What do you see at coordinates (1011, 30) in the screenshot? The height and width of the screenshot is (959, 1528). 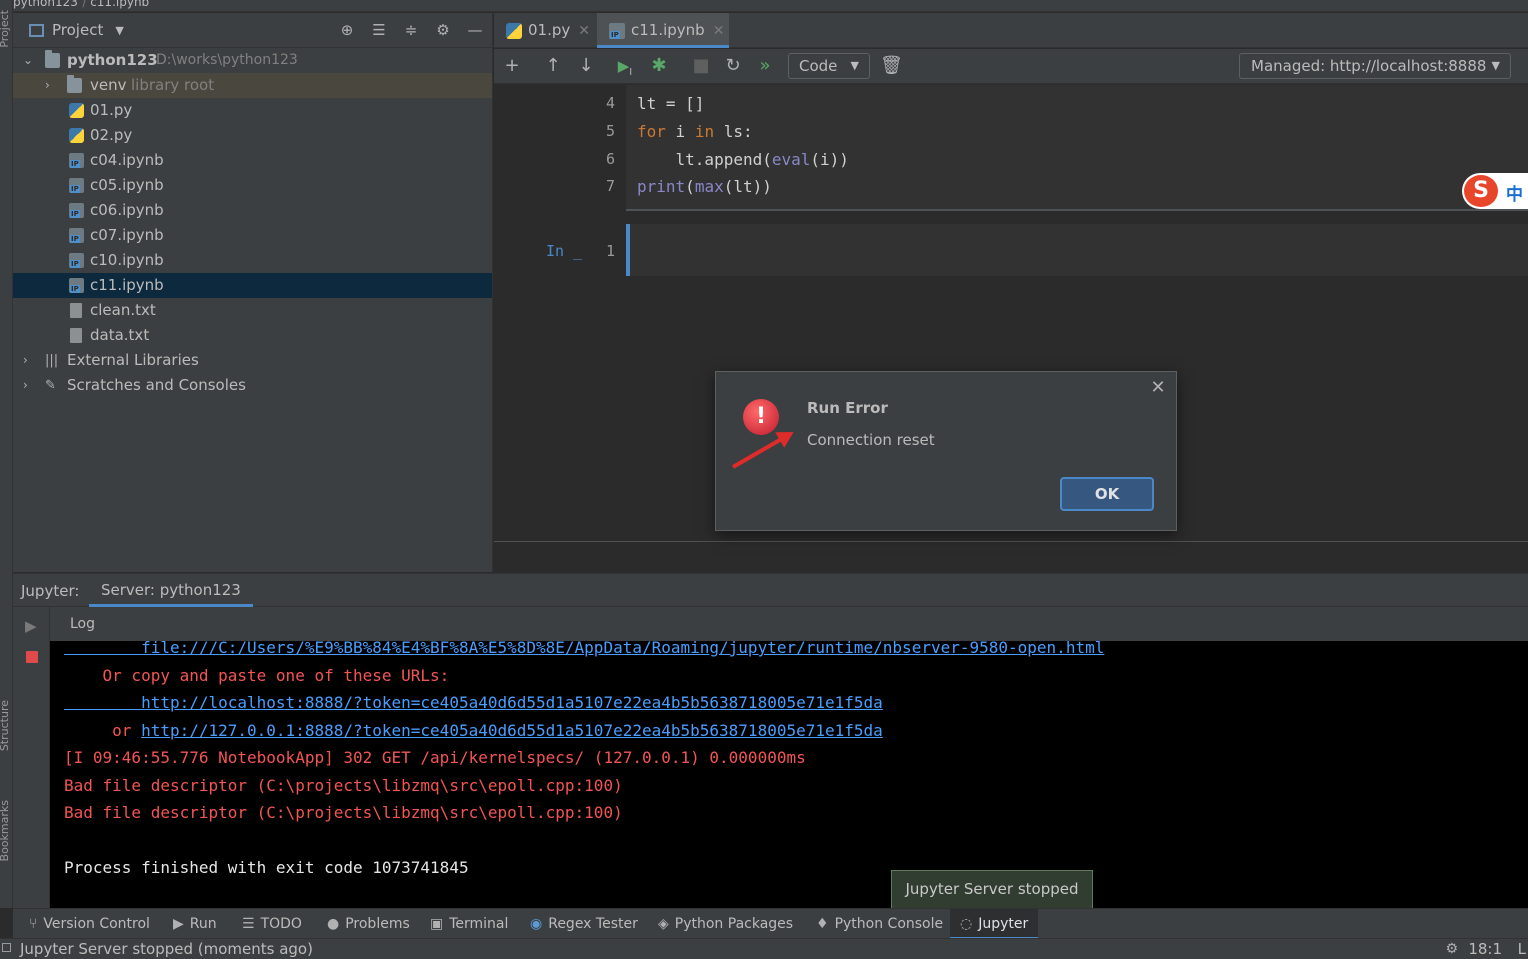 I see `editor-tabs: 01.py ✕ c11.ipynb ✕` at bounding box center [1011, 30].